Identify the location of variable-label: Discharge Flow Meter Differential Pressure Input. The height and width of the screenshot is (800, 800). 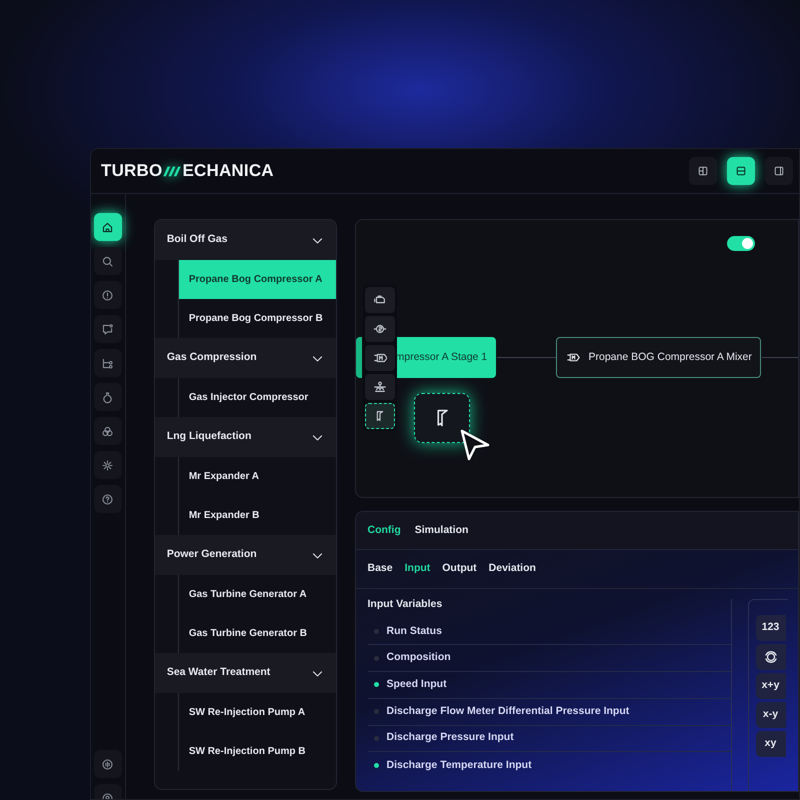
(508, 712).